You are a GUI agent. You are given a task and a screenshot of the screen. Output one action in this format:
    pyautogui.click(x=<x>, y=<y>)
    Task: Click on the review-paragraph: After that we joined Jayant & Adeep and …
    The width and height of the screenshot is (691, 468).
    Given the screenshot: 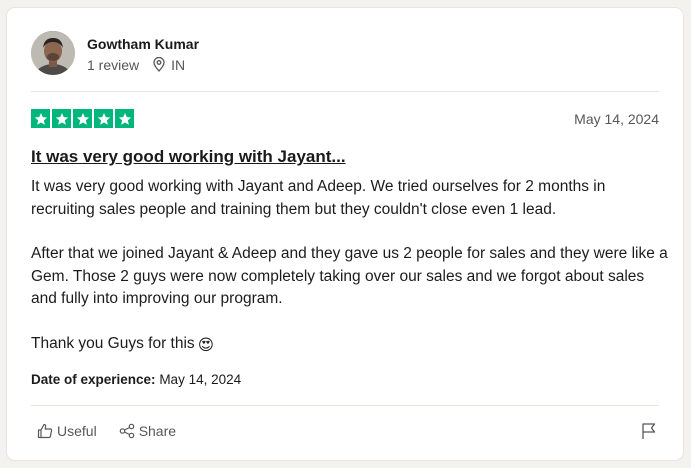 What is the action you would take?
    pyautogui.click(x=349, y=276)
    